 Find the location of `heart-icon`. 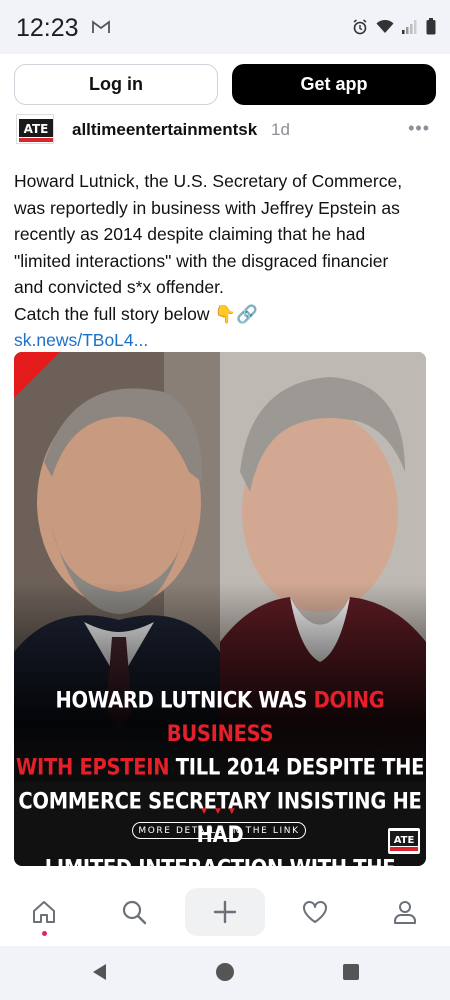

heart-icon is located at coordinates (315, 912).